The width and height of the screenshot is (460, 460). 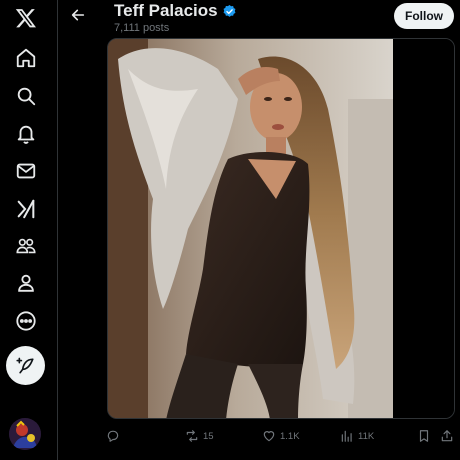 I want to click on bell-icon, so click(x=26, y=134).